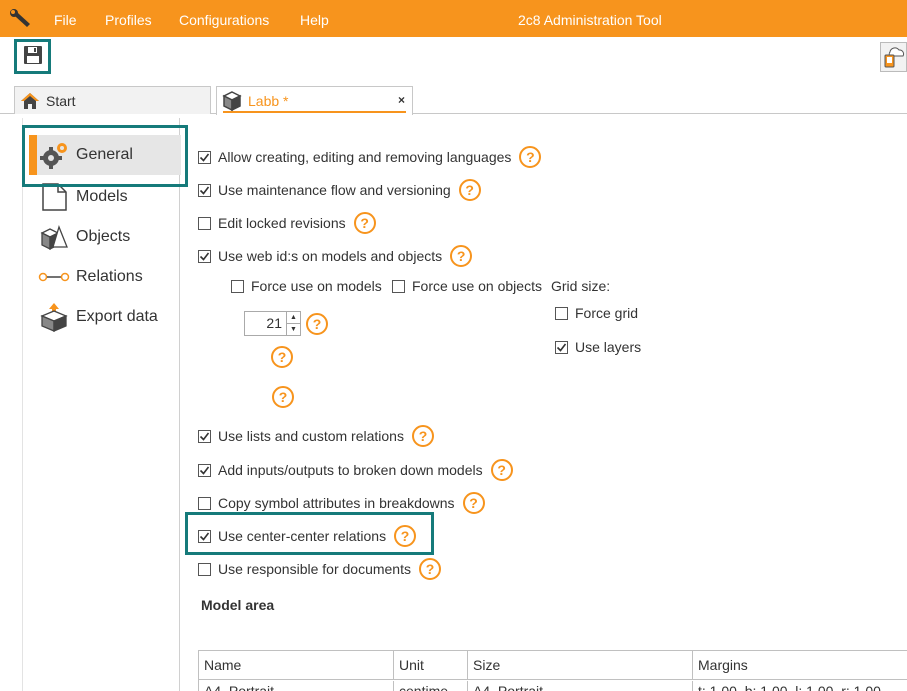 The height and width of the screenshot is (691, 907). Describe the element at coordinates (581, 286) in the screenshot. I see `grid-size-label: Grid size:` at that location.